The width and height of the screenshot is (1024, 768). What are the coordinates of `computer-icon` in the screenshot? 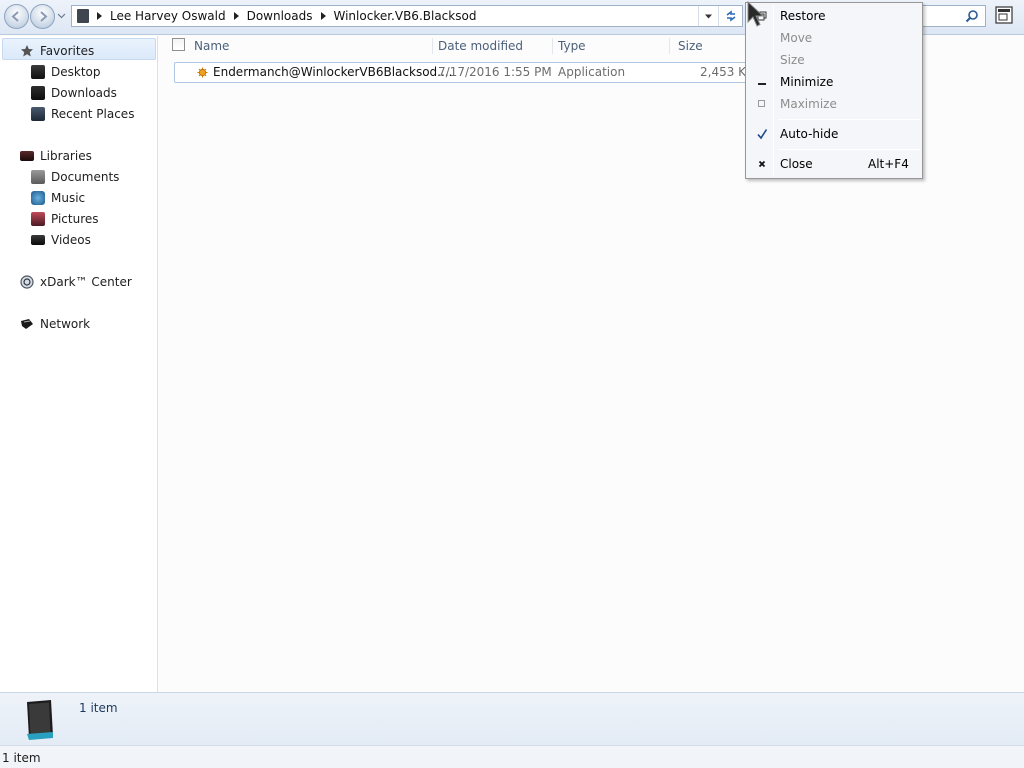 It's located at (83, 16).